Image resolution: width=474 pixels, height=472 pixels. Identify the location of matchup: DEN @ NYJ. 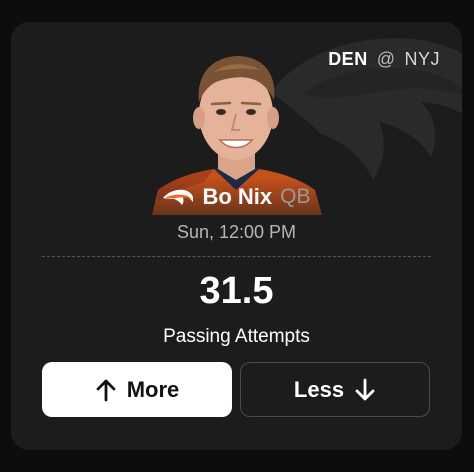
(384, 59).